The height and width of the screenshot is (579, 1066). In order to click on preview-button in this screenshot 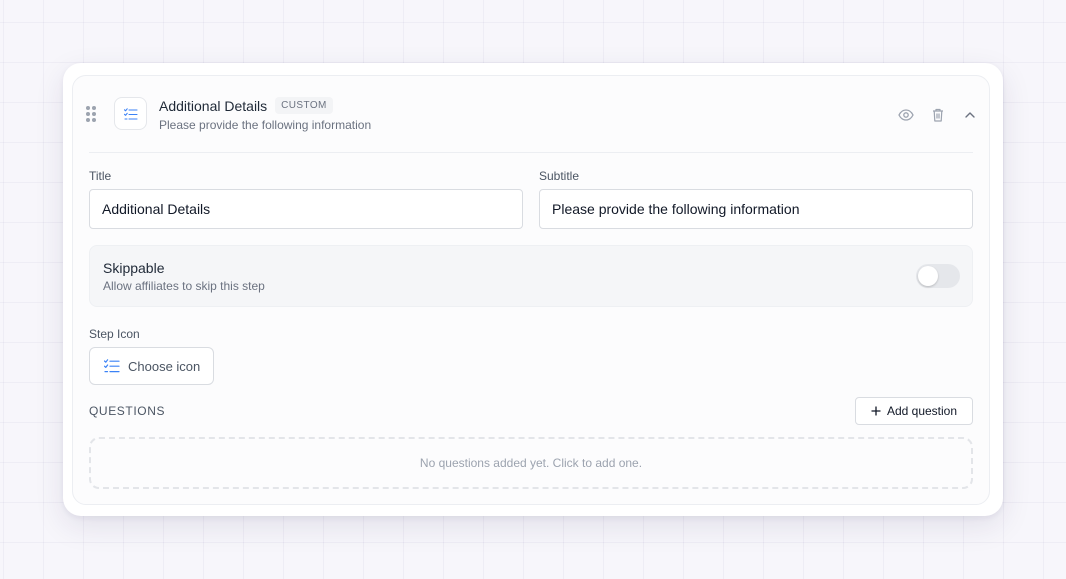, I will do `click(906, 115)`.